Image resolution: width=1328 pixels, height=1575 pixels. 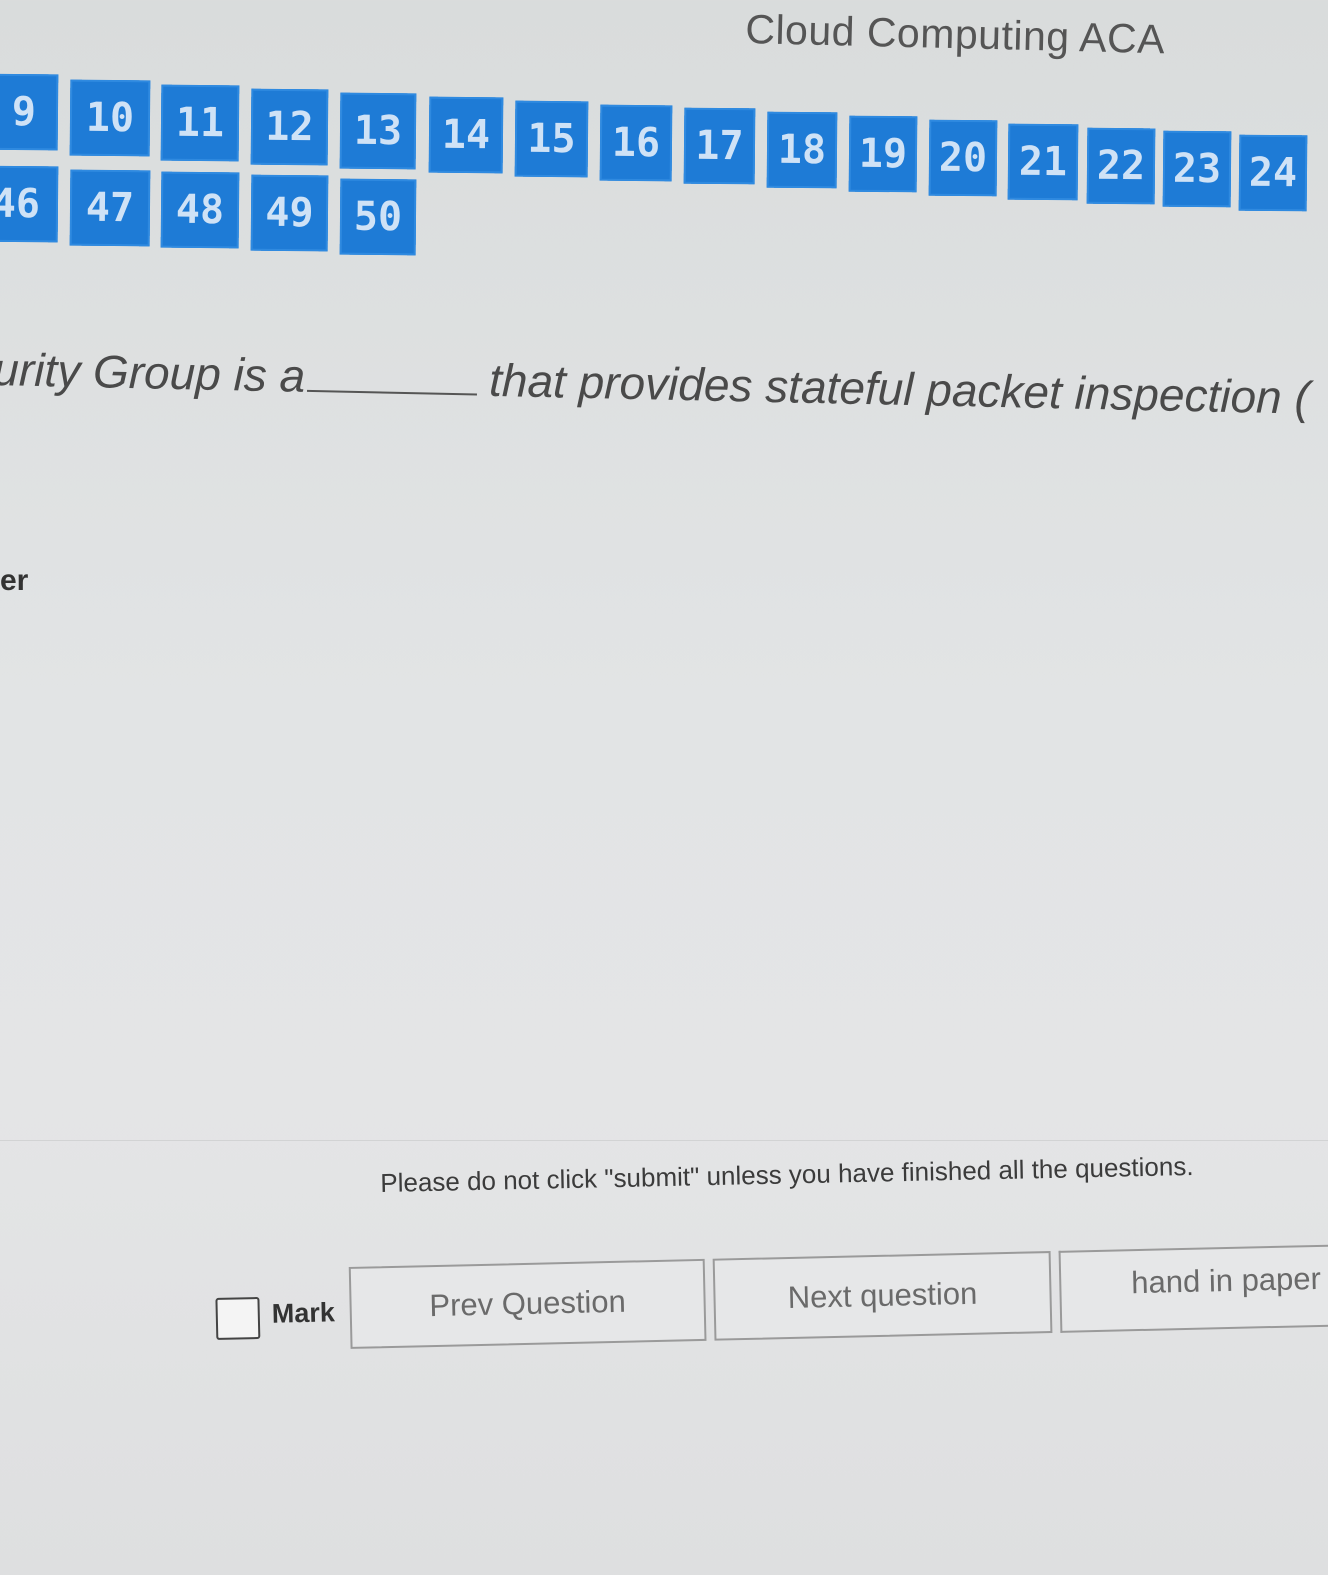 I want to click on question-nav-button-17: 17, so click(x=719, y=146).